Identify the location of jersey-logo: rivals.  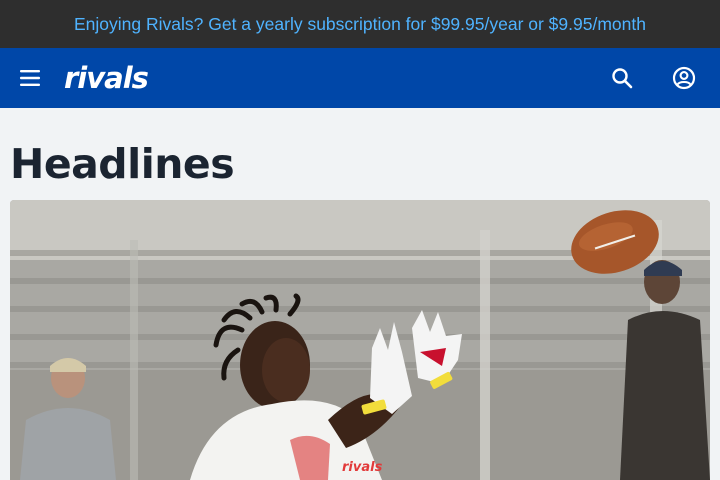
(362, 467).